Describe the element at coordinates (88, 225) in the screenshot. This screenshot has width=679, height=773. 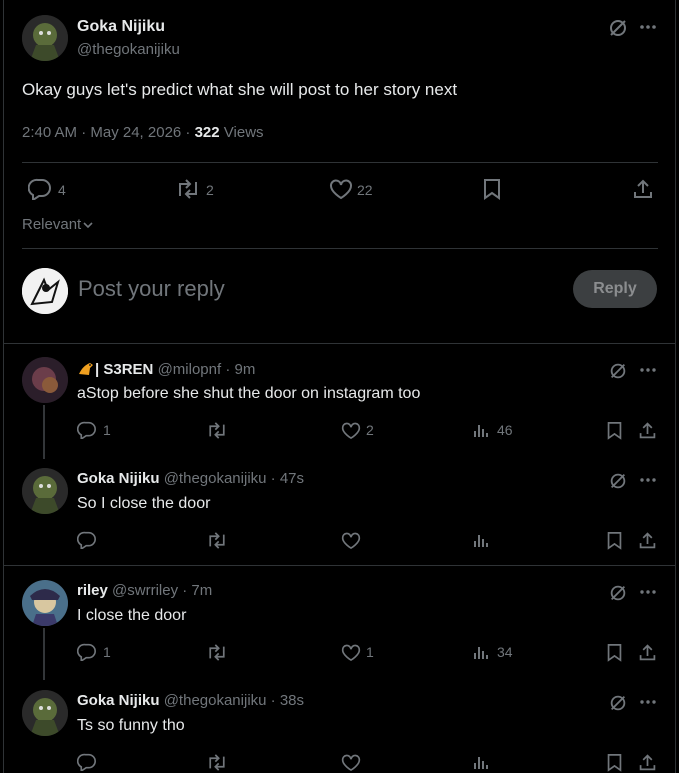
I see `chevron-down-icon` at that location.